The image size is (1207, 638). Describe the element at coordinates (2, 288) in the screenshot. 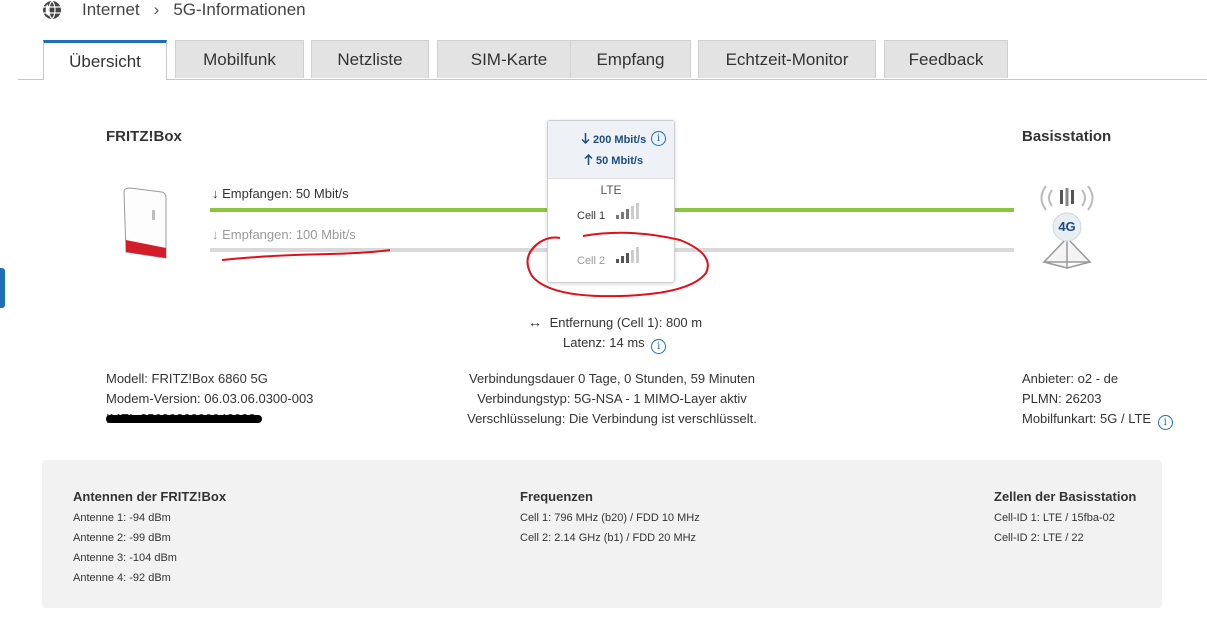

I see `sidebar-indicator` at that location.